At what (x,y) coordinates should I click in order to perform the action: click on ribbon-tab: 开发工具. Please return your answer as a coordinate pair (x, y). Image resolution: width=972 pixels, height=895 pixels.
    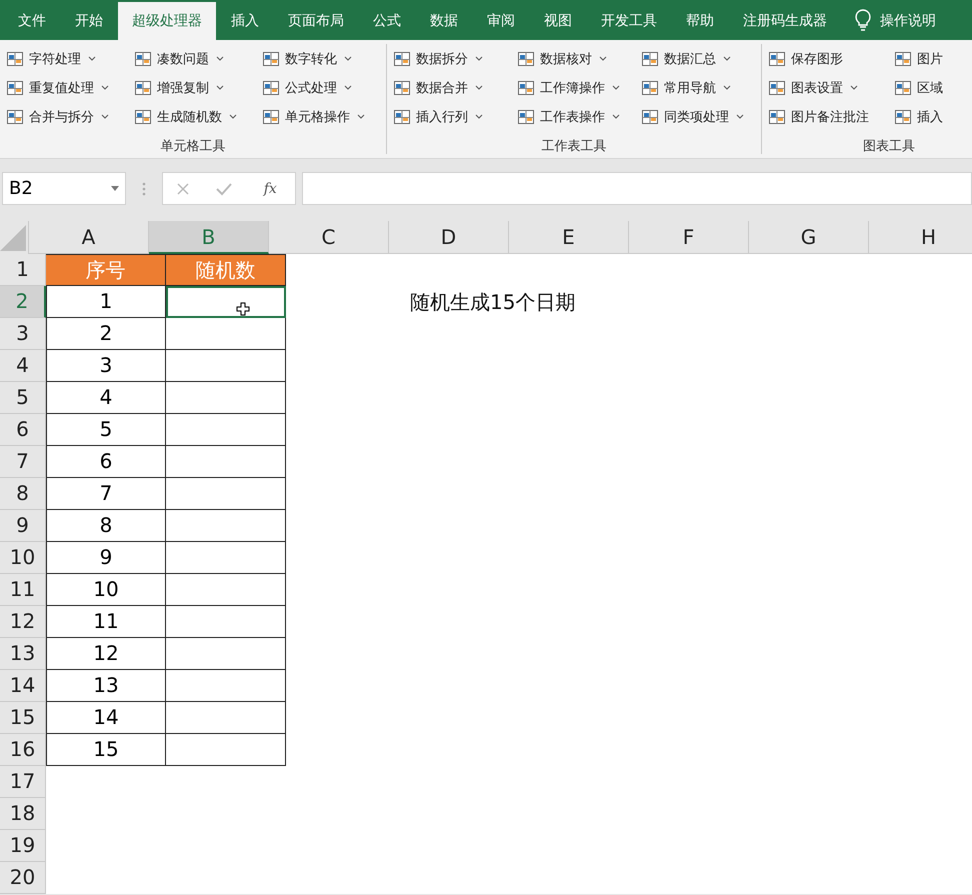
    Looking at the image, I should click on (629, 21).